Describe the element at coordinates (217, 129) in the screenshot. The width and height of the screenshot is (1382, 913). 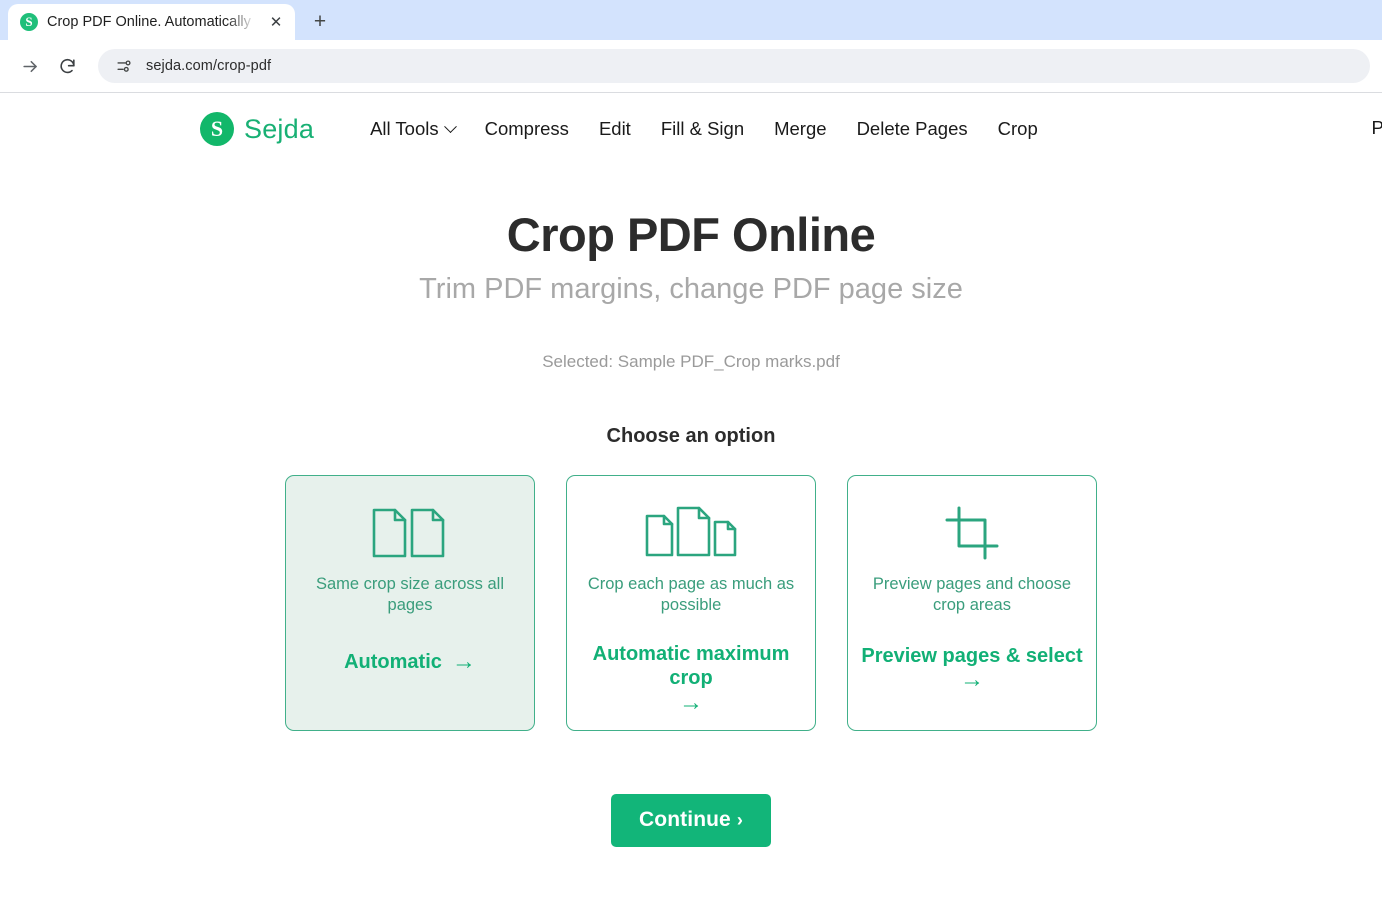
I see `sejda-mark-icon: S` at that location.